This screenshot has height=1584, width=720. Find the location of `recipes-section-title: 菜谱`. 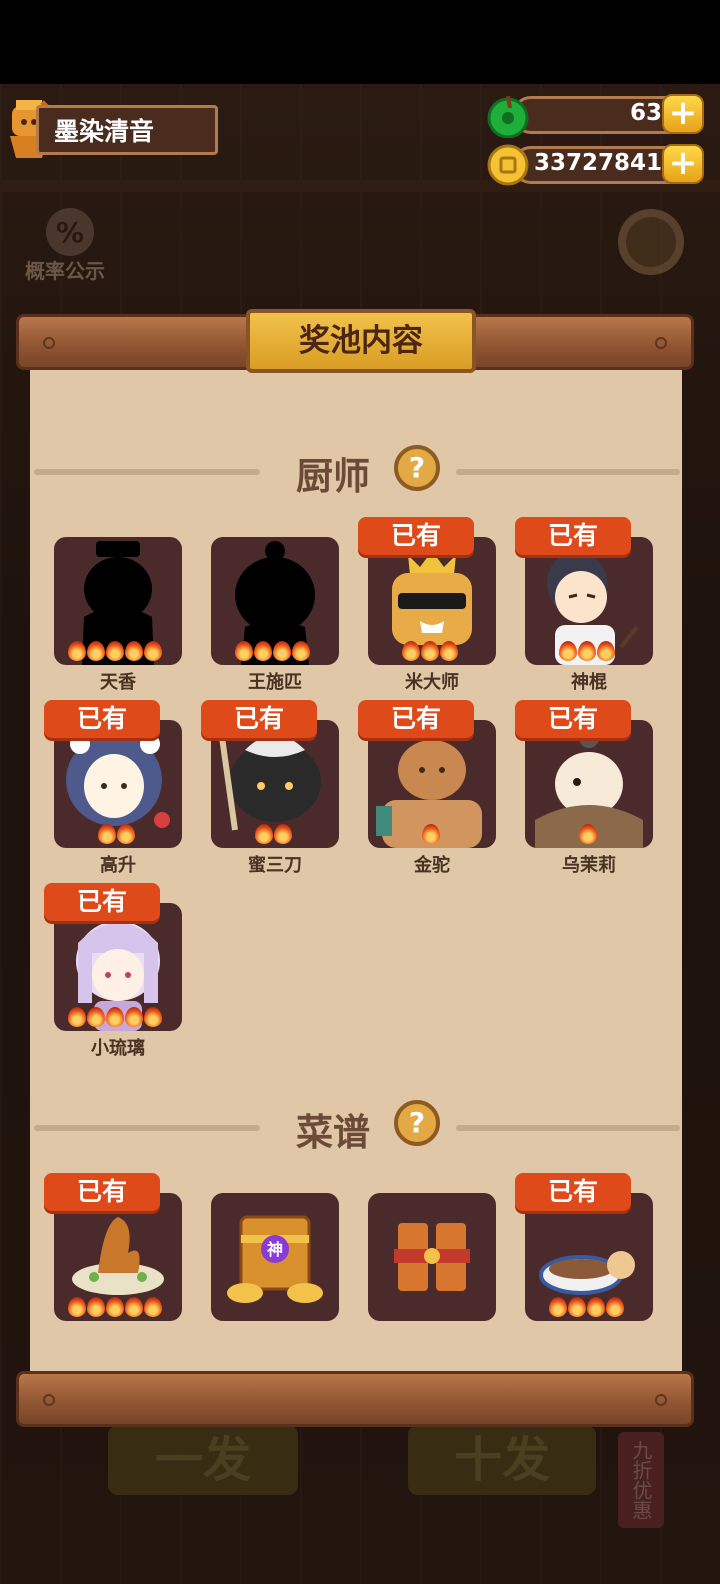

recipes-section-title: 菜谱 is located at coordinates (333, 1132).